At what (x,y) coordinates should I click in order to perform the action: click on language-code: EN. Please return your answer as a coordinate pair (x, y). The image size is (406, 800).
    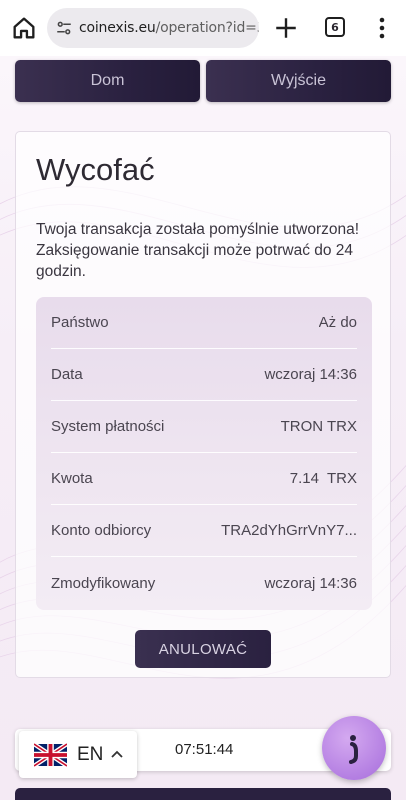
    Looking at the image, I should click on (90, 754).